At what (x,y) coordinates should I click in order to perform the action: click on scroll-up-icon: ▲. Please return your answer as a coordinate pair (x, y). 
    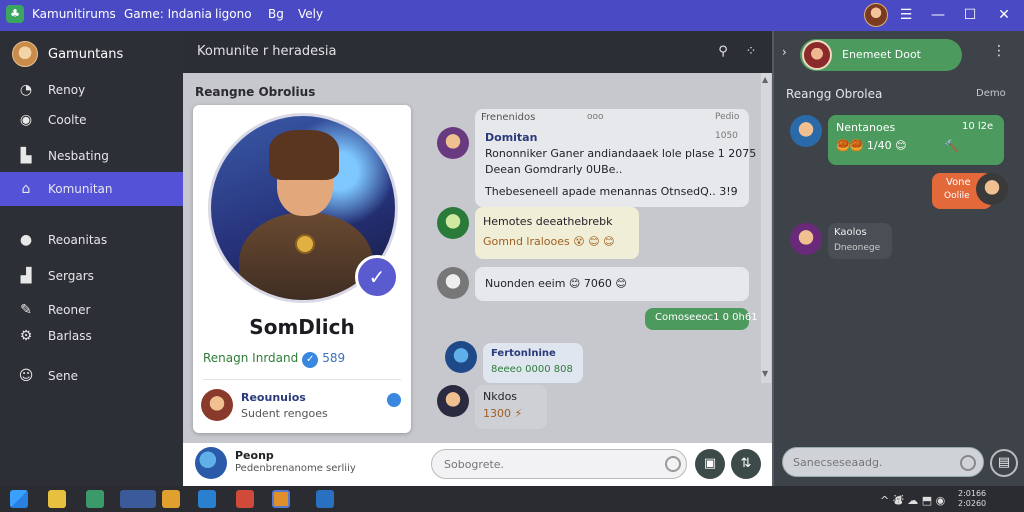
    Looking at the image, I should click on (765, 79).